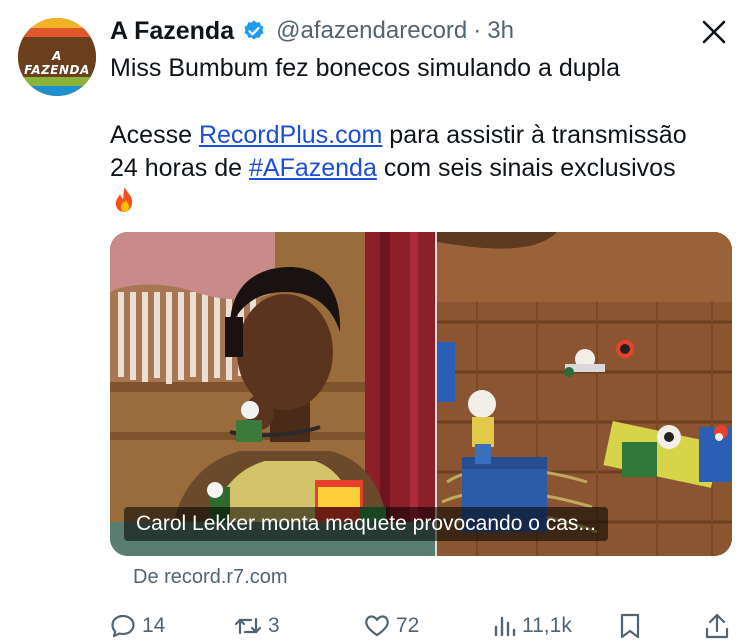 The height and width of the screenshot is (644, 750). Describe the element at coordinates (154, 625) in the screenshot. I see `reply-count: 14` at that location.